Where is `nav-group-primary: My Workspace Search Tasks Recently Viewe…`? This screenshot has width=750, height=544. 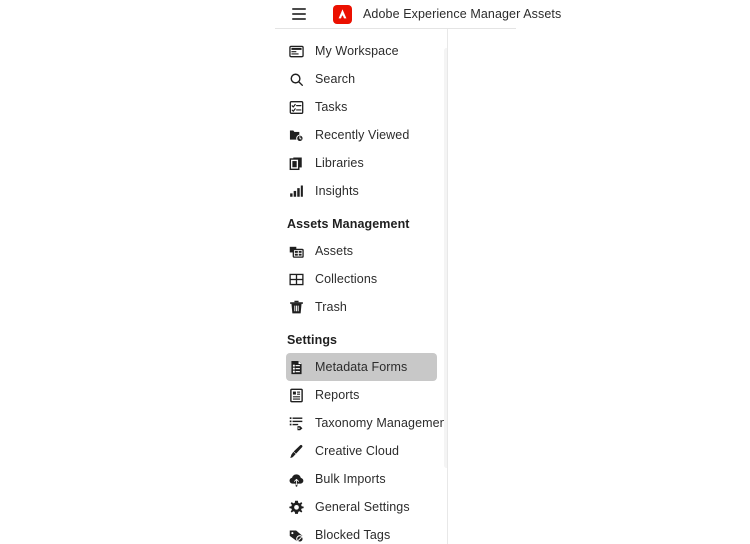
nav-group-primary: My Workspace Search Tasks Recently Viewe… is located at coordinates (361, 121).